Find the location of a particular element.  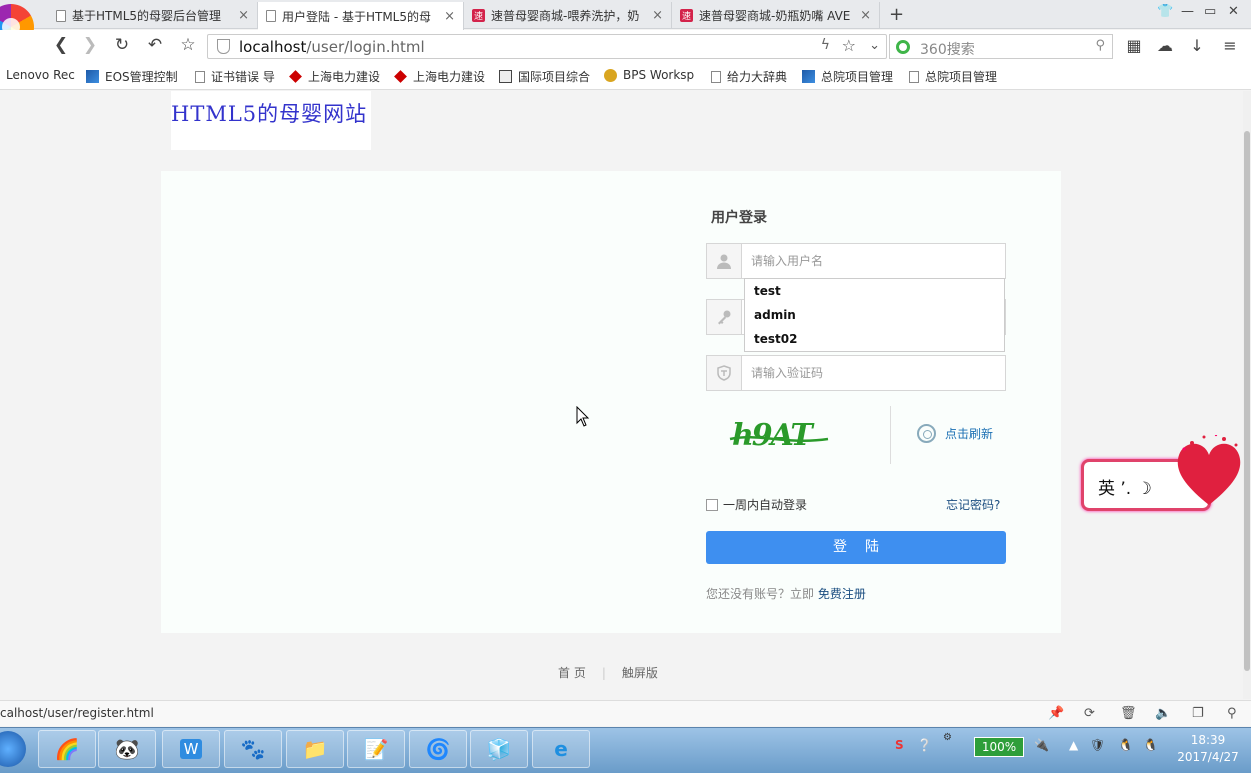

sepc-icon is located at coordinates (295, 76).